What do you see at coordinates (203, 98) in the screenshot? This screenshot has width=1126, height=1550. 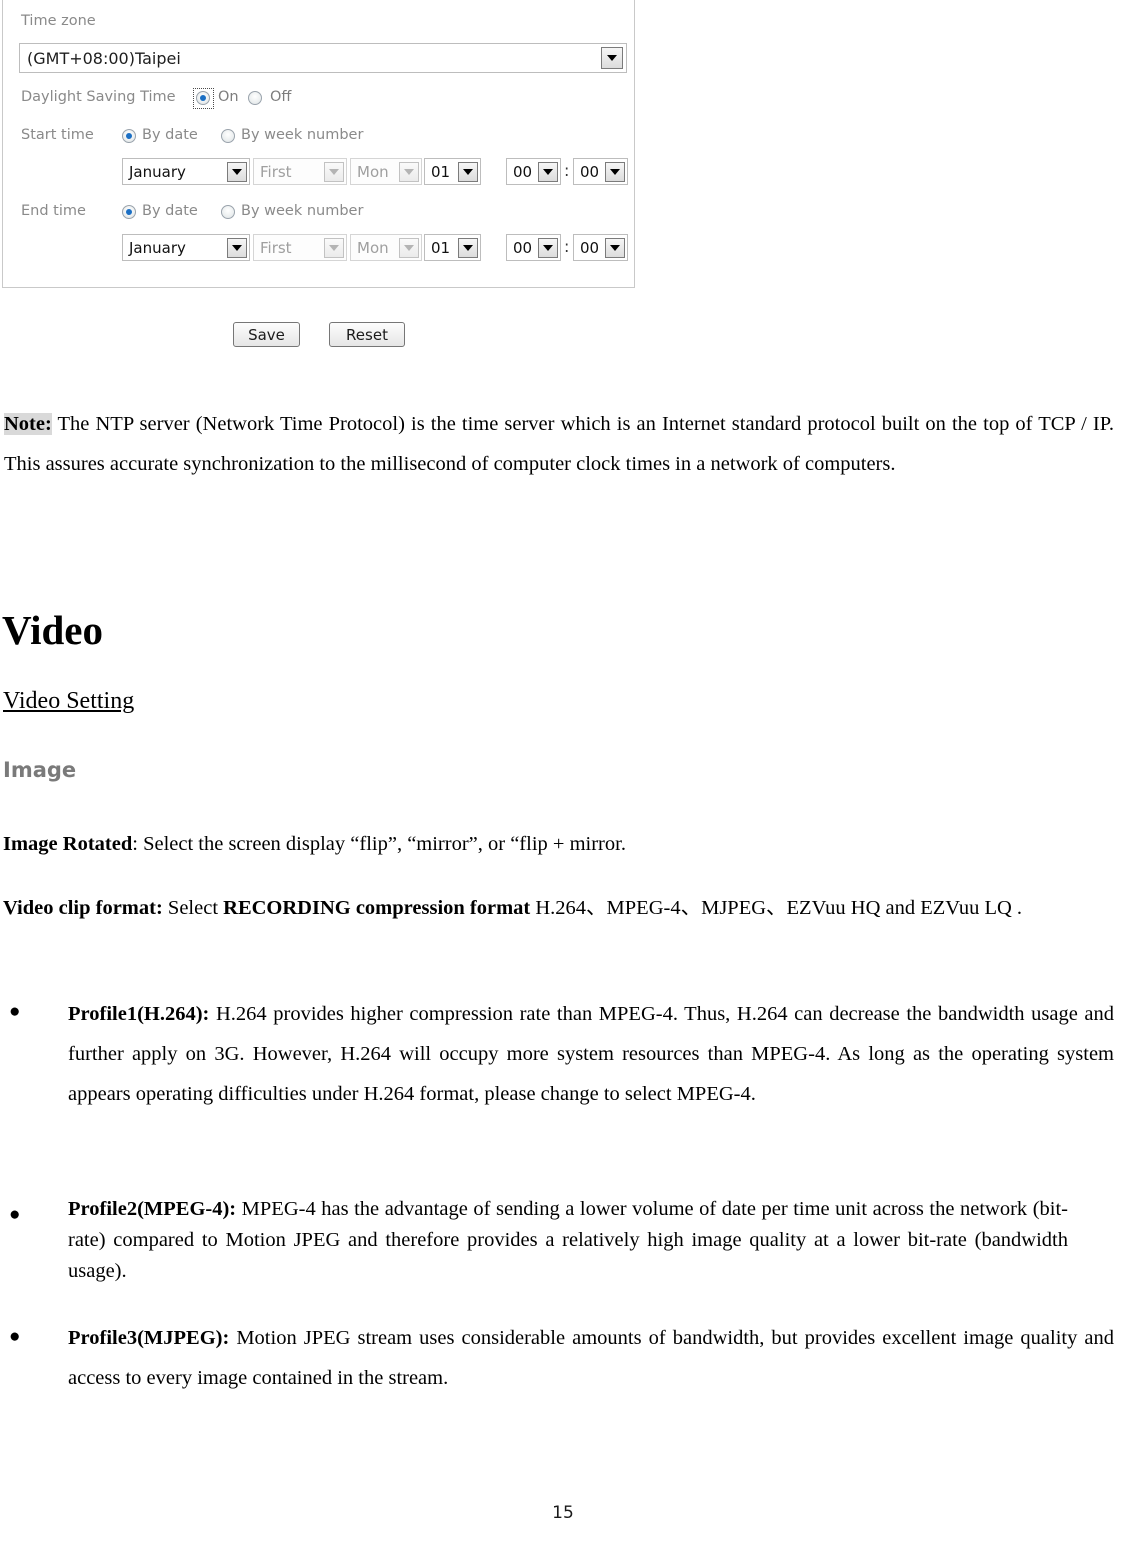 I see `dst-on-radio` at bounding box center [203, 98].